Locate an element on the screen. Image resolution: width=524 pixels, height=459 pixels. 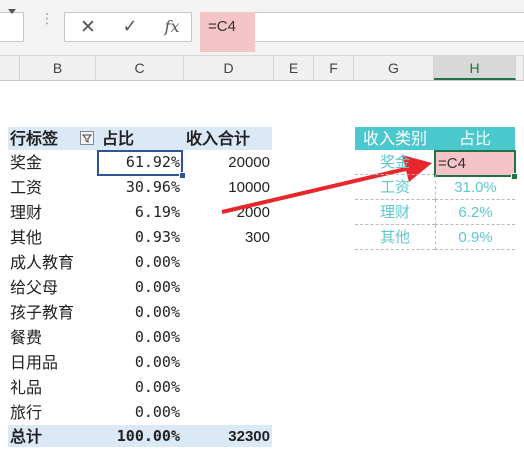
summary-row-category: 工资 is located at coordinates (395, 187).